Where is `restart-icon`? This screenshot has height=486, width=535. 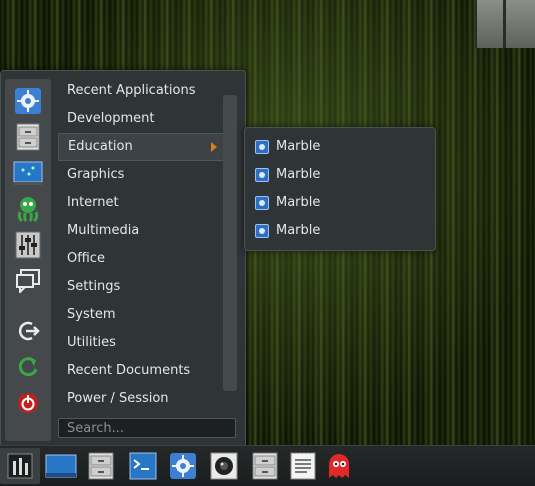
restart-icon is located at coordinates (28, 367).